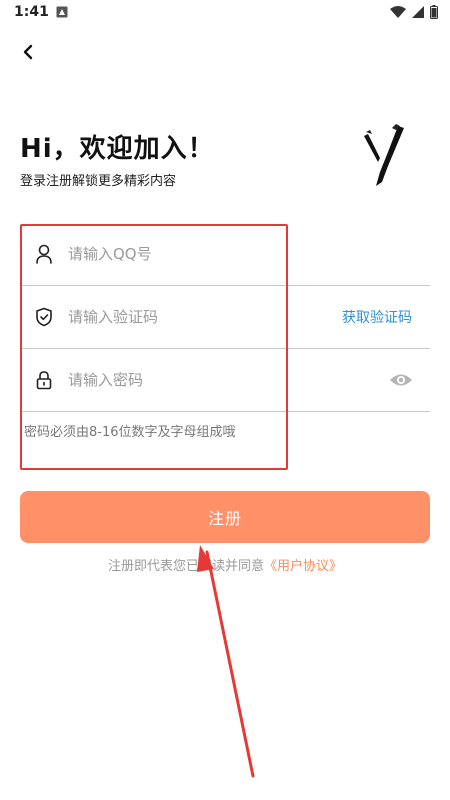  Describe the element at coordinates (198, 317) in the screenshot. I see `verification-code-input` at that location.